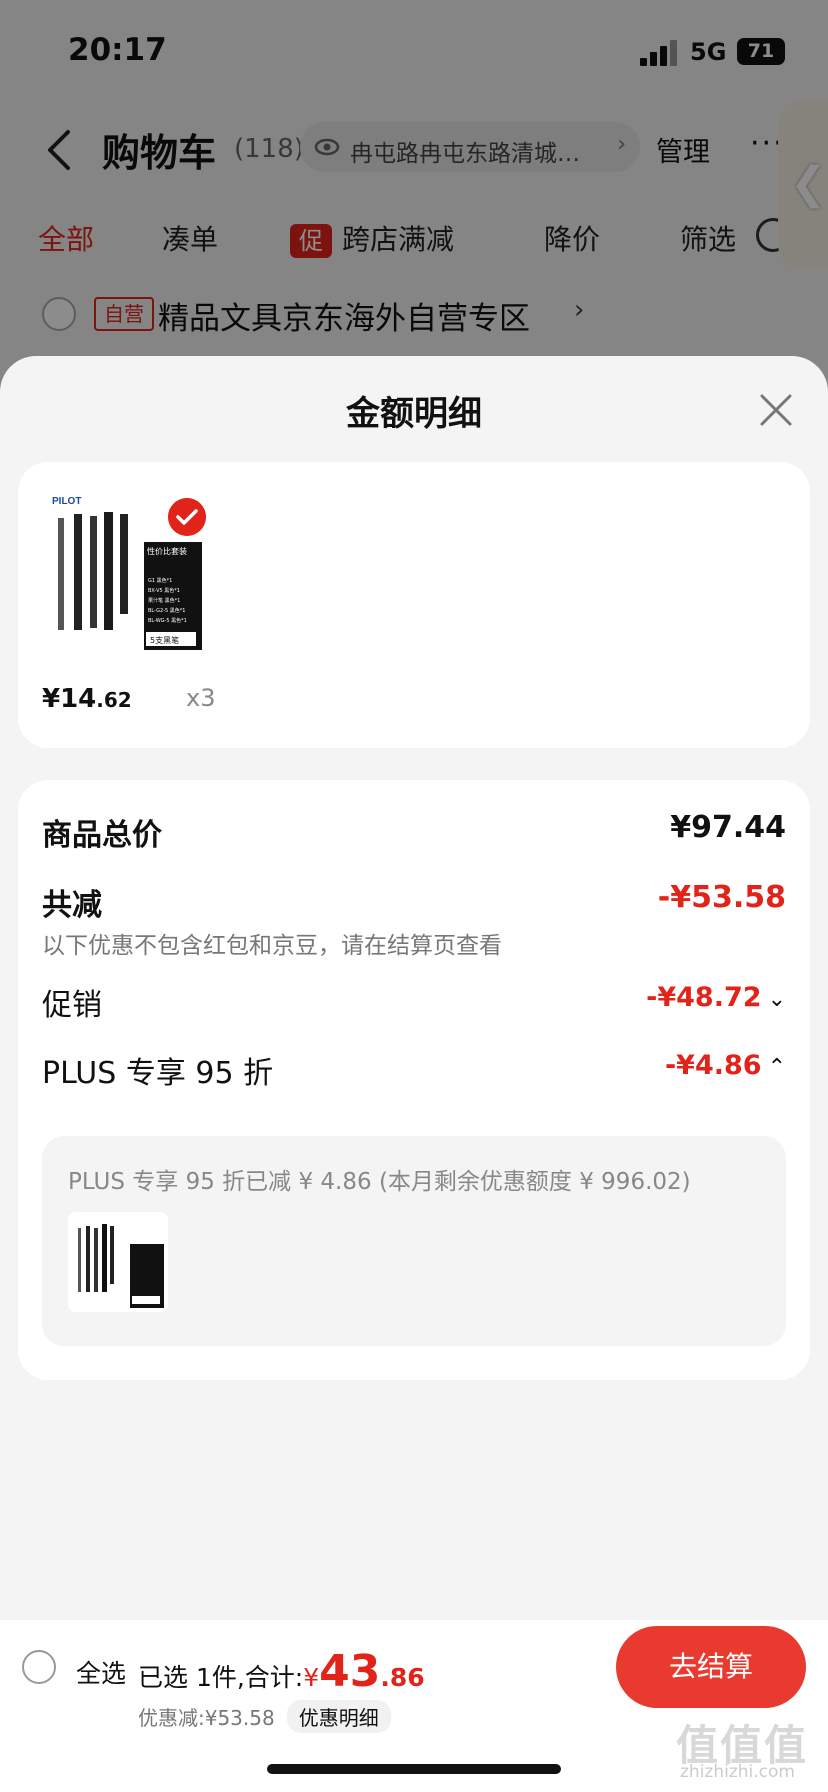 This screenshot has width=828, height=1792. Describe the element at coordinates (728, 827) in the screenshot. I see `total-price-value: ¥97.44` at that location.